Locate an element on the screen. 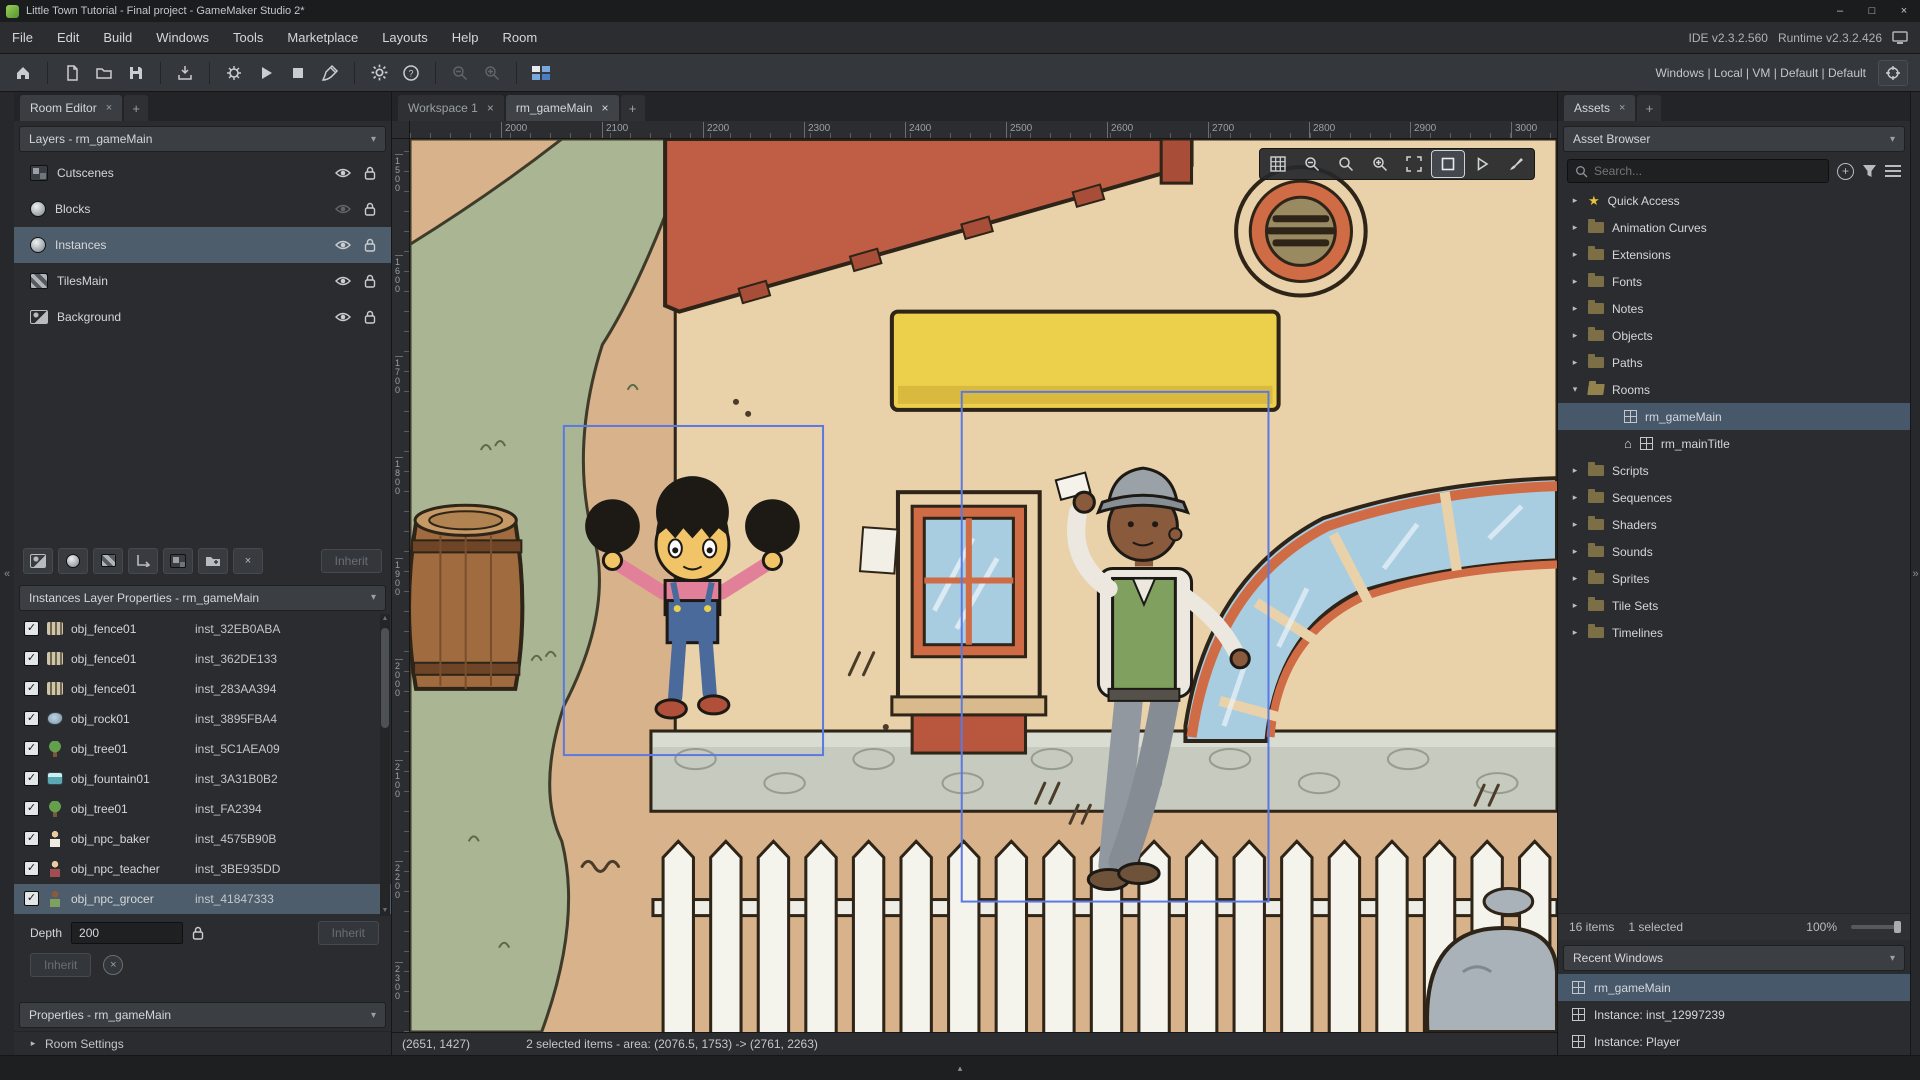  instances-scrollbar: ▲ ▼ is located at coordinates (385, 764).